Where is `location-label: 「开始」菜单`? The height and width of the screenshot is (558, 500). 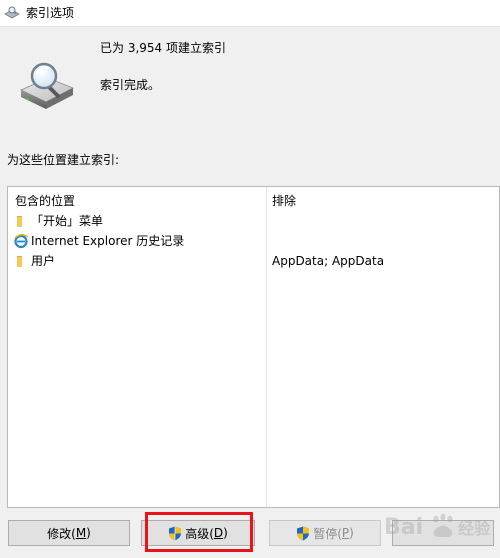
location-label: 「开始」菜单 is located at coordinates (67, 221).